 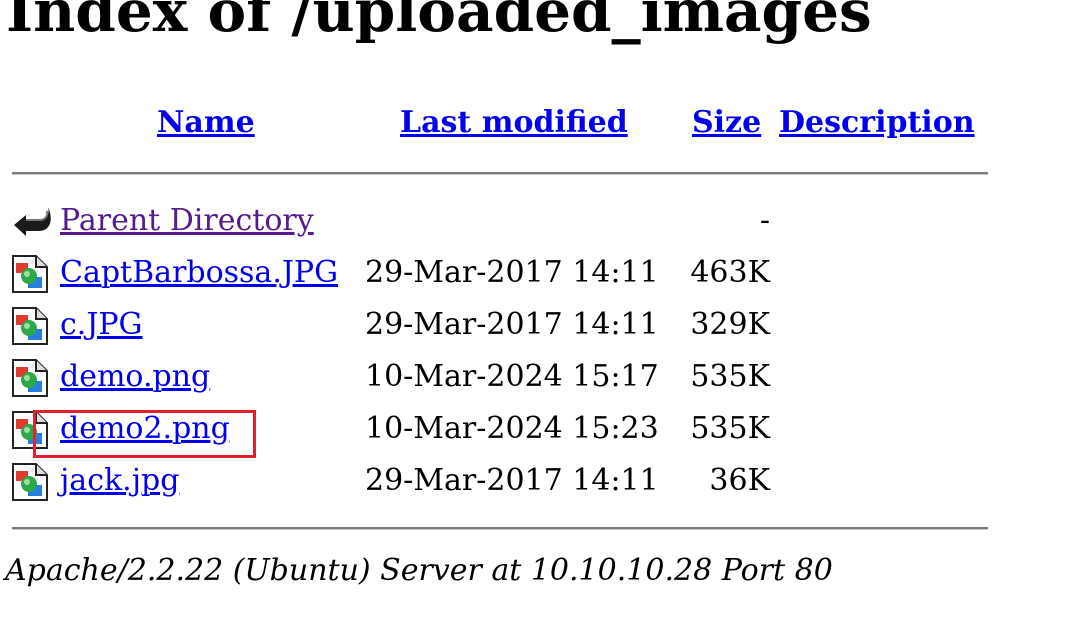 What do you see at coordinates (730, 272) in the screenshot?
I see `file-size: 463K` at bounding box center [730, 272].